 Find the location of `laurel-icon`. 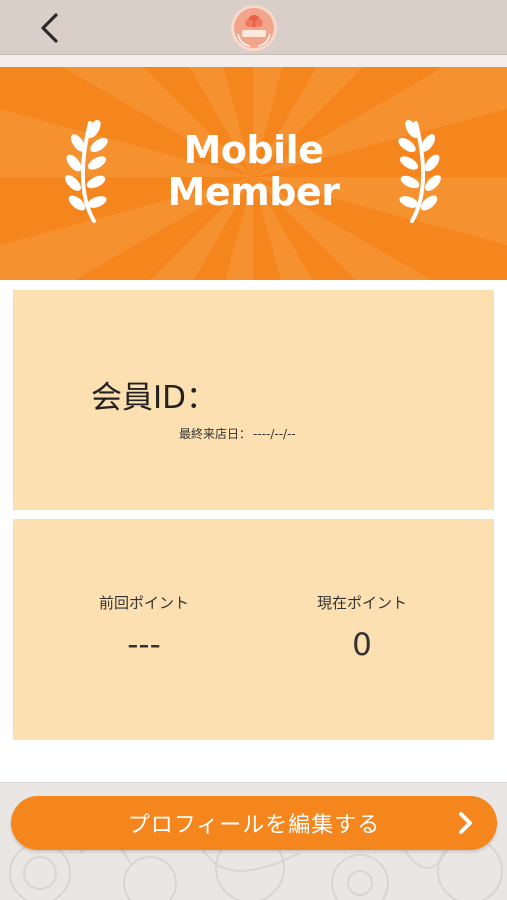

laurel-icon is located at coordinates (419, 171).